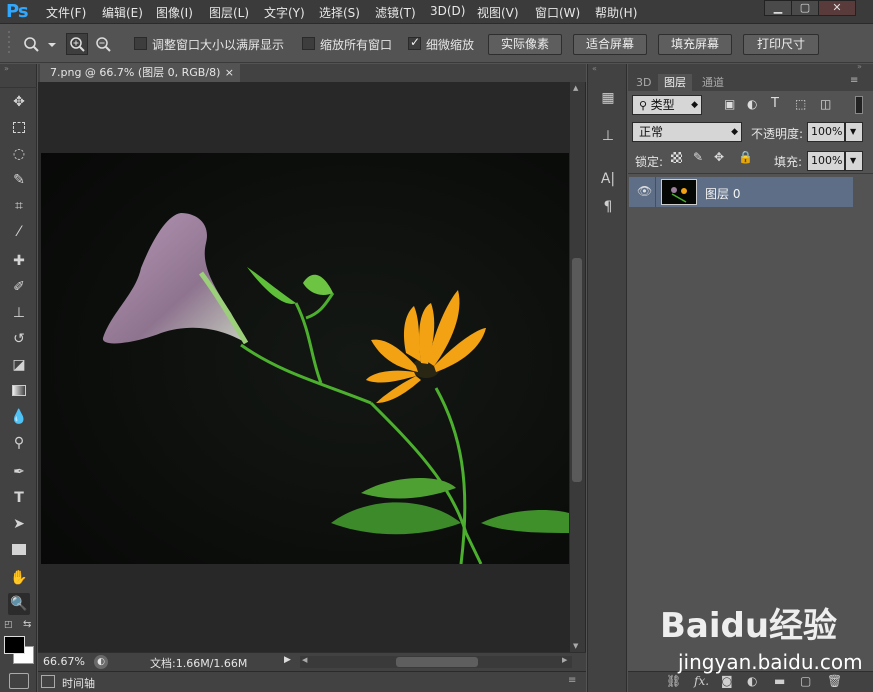  I want to click on foreground-color-swatch, so click(14, 645).